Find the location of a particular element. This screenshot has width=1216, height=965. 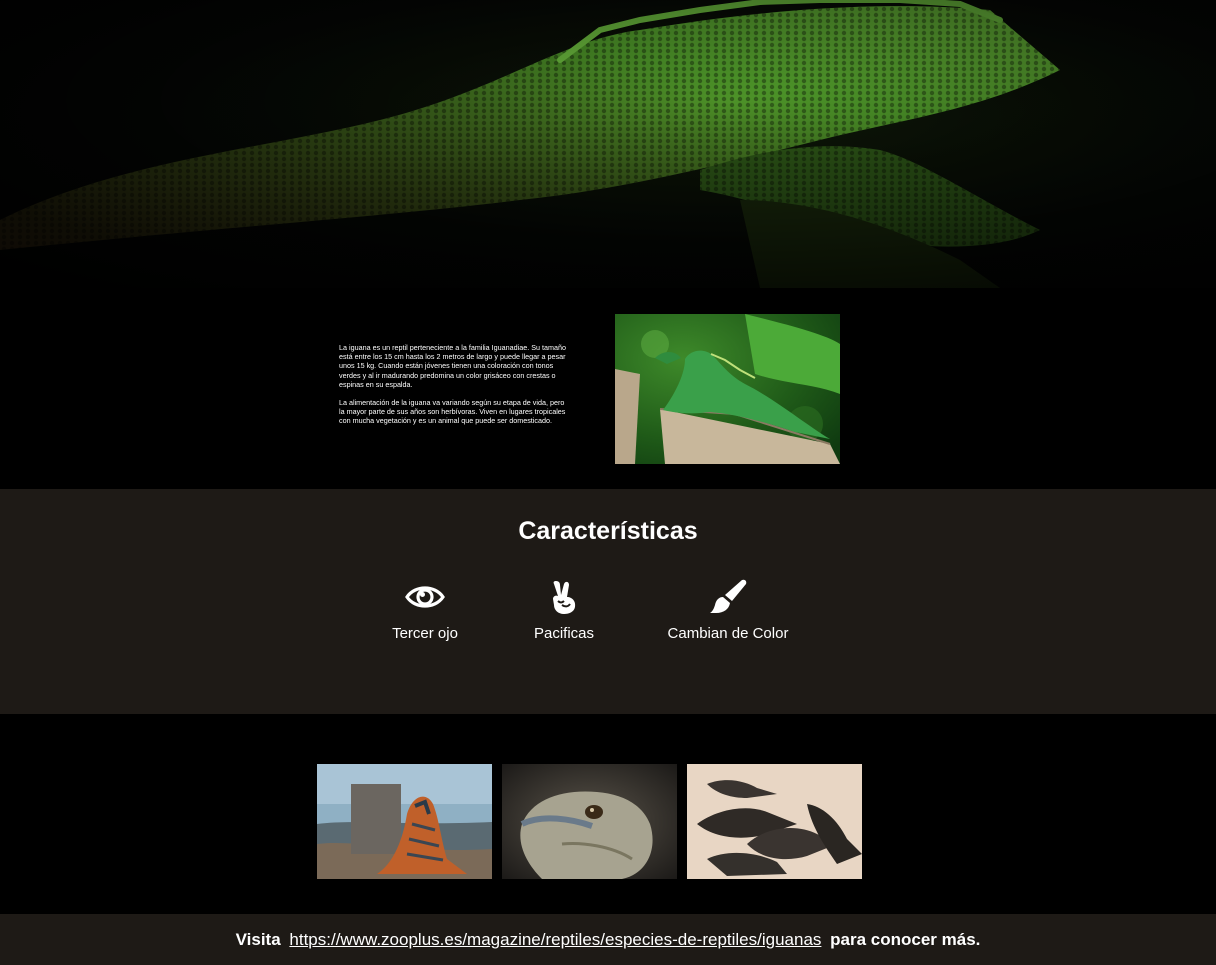

feature-third-eye: Tercer ojo is located at coordinates (425, 610).